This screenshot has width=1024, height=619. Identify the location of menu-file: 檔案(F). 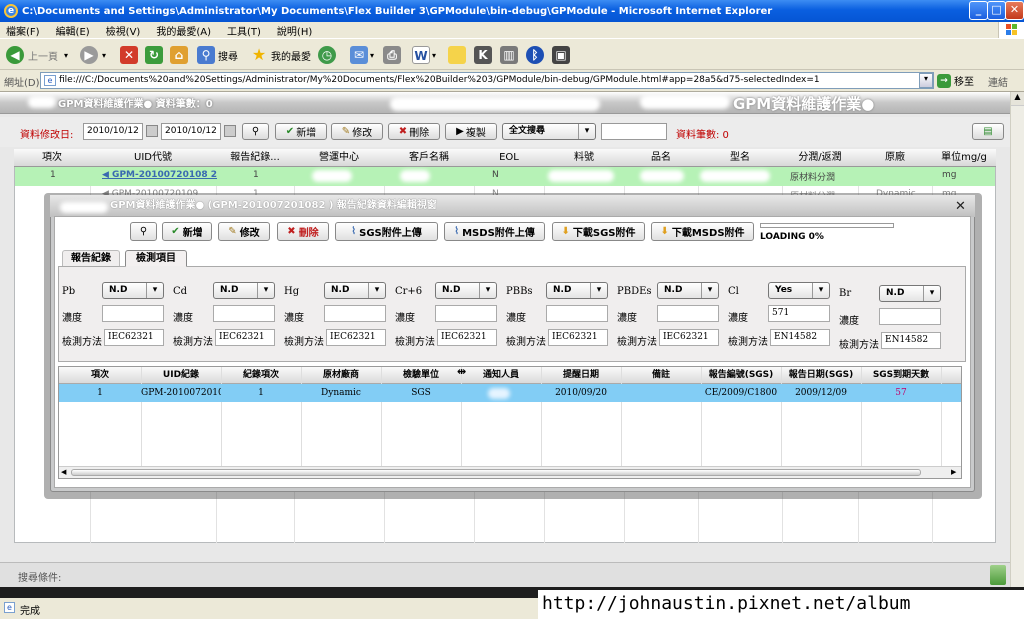
(23, 30).